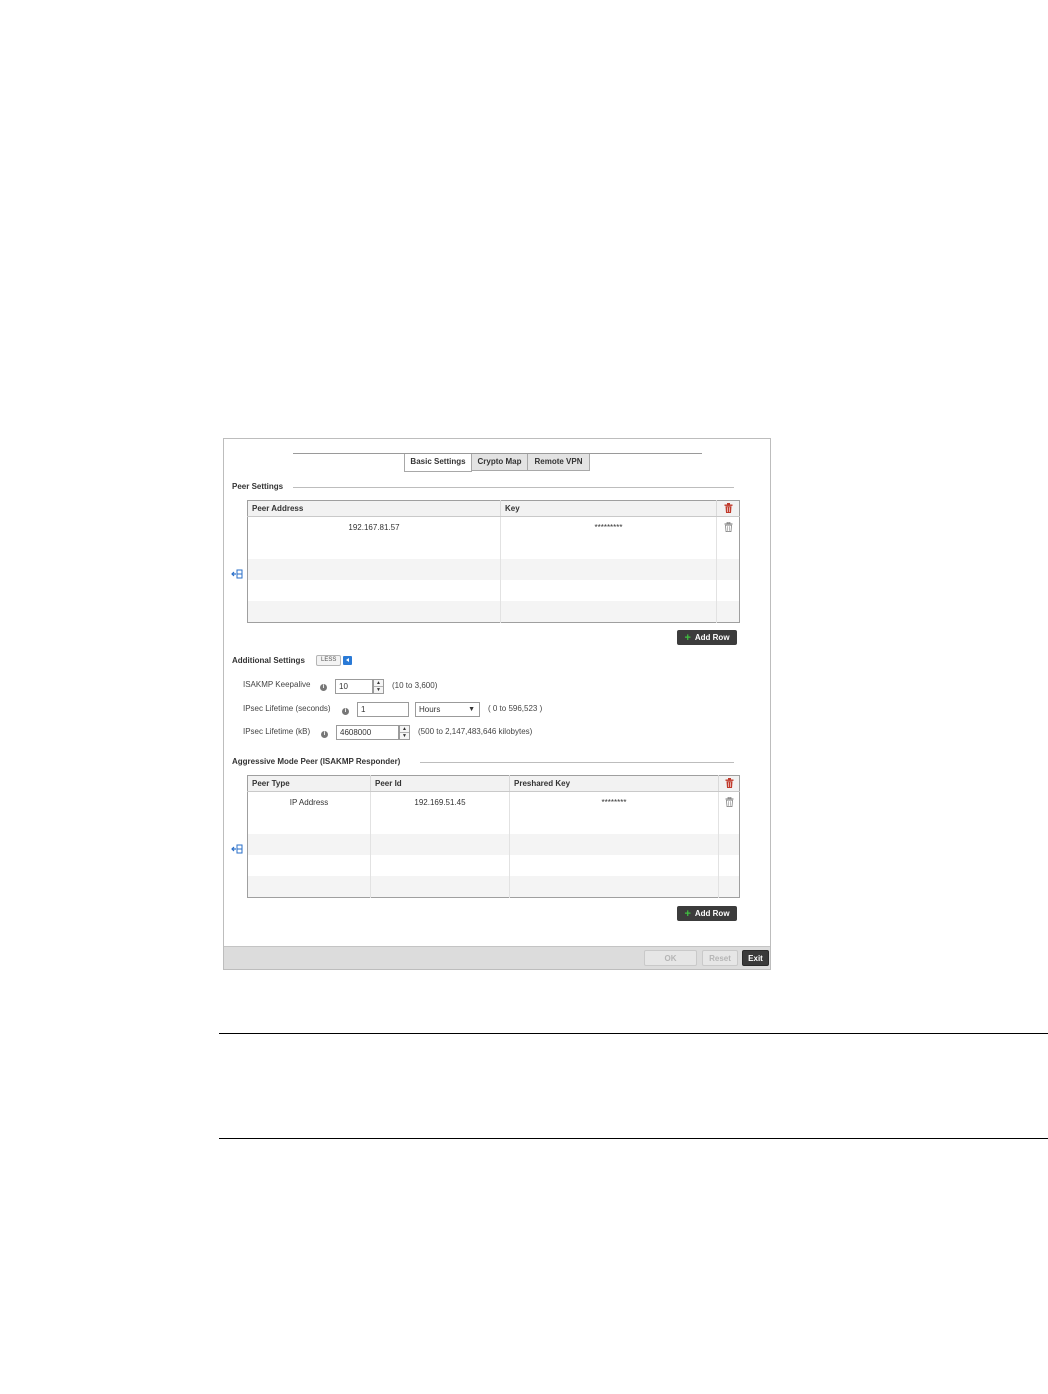  Describe the element at coordinates (497, 957) in the screenshot. I see `dialog-footer: OK Reset Exit` at that location.